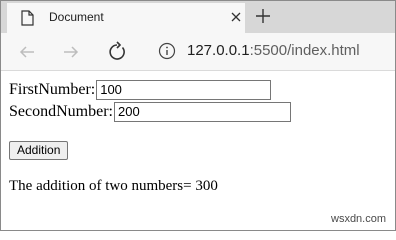  Describe the element at coordinates (113, 186) in the screenshot. I see `result-text: The addition of two numbers= 300` at that location.